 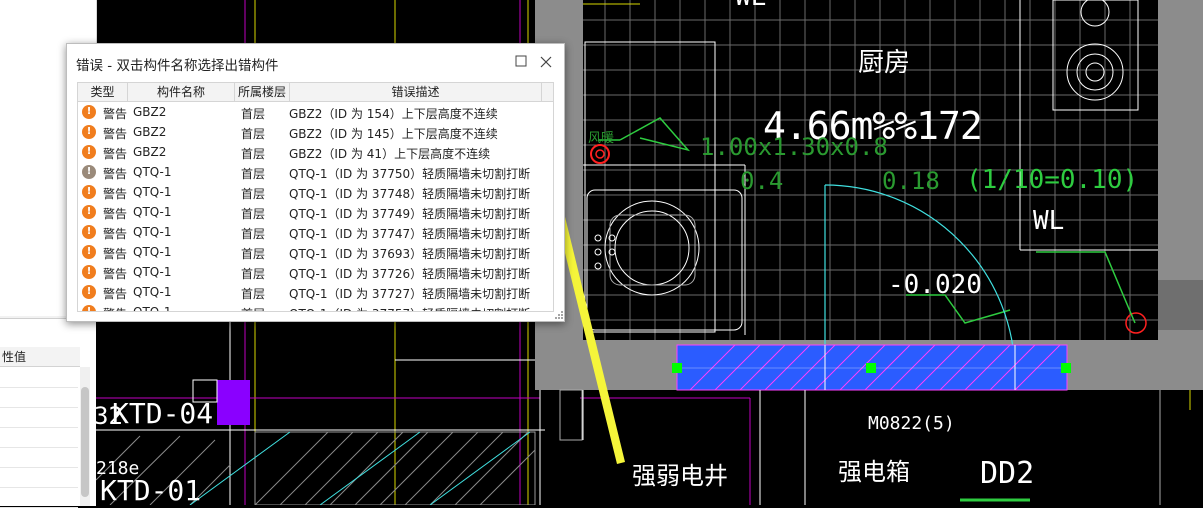 I want to click on cell-description: QTQ-1（ID 为 37727）轻质隔墙未切割打断, so click(x=410, y=294).